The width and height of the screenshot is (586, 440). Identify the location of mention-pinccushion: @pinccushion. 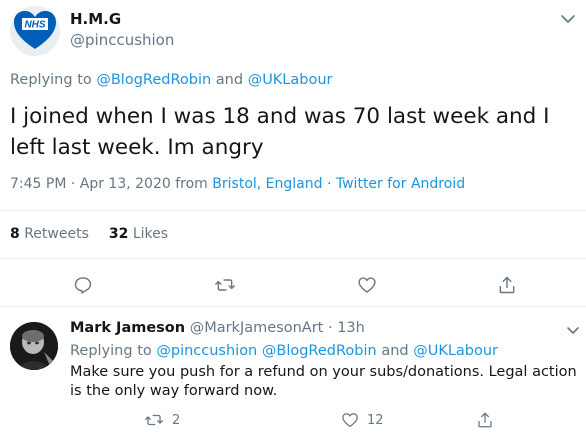
(206, 351).